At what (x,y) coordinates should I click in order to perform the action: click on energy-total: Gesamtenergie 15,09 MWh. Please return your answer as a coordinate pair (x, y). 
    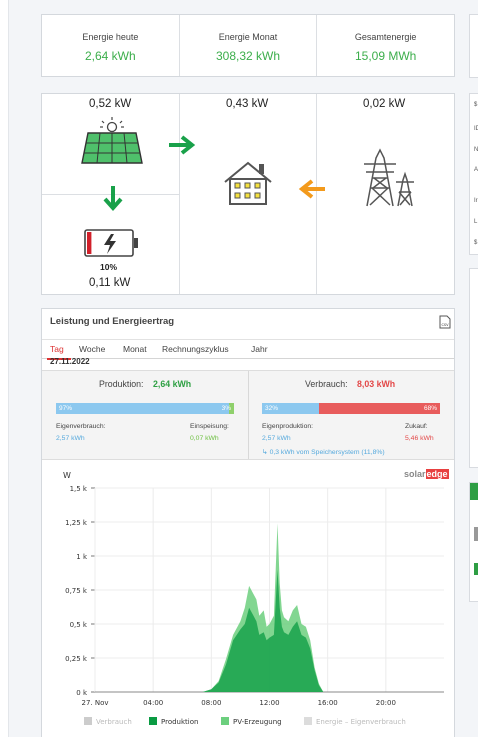
    Looking at the image, I should click on (385, 45).